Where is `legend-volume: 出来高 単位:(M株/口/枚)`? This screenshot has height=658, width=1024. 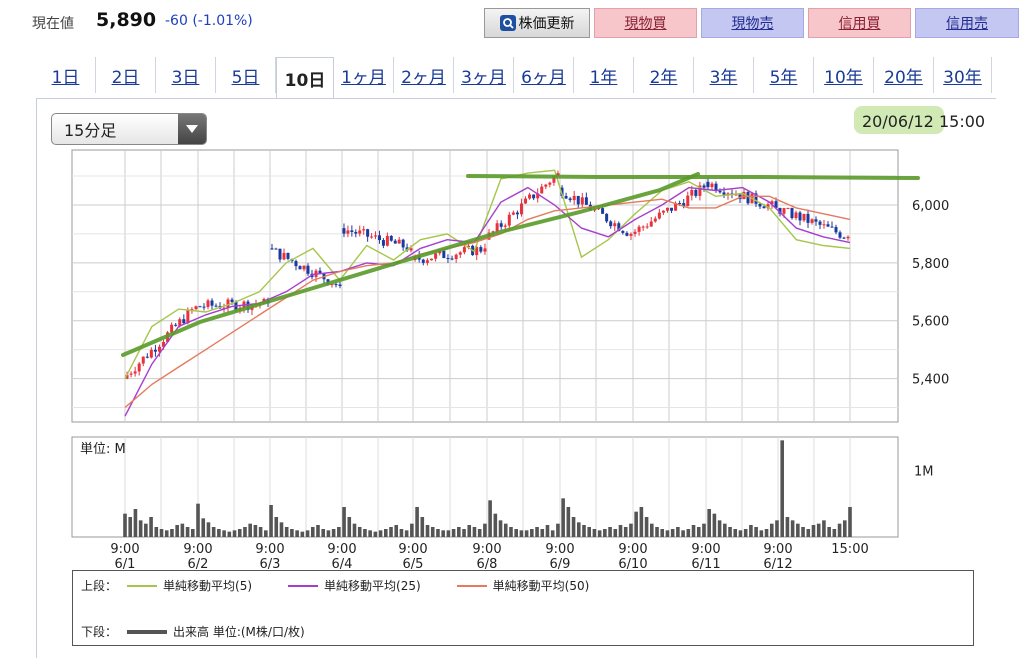
legend-volume: 出来高 単位:(M株/口/枚) is located at coordinates (211, 631).